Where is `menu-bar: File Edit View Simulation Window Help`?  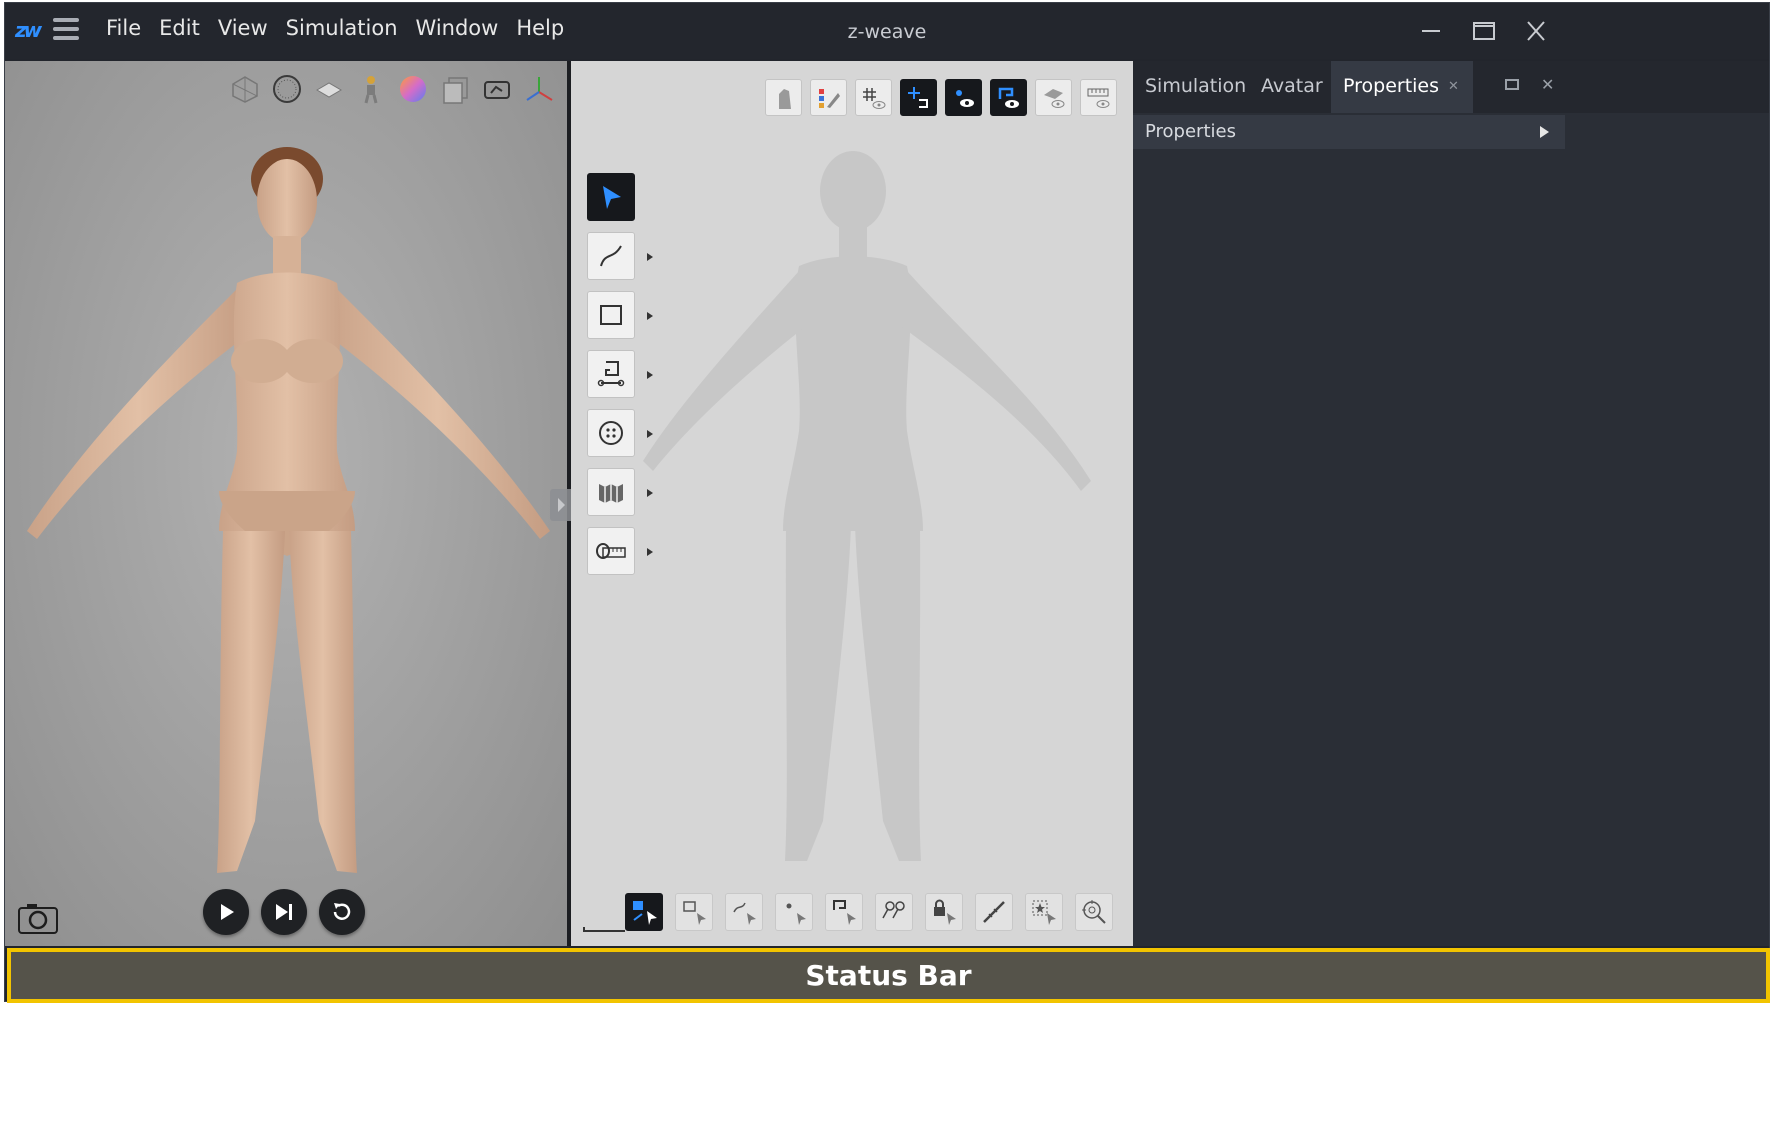
menu-bar: File Edit View Simulation Window Help is located at coordinates (335, 31).